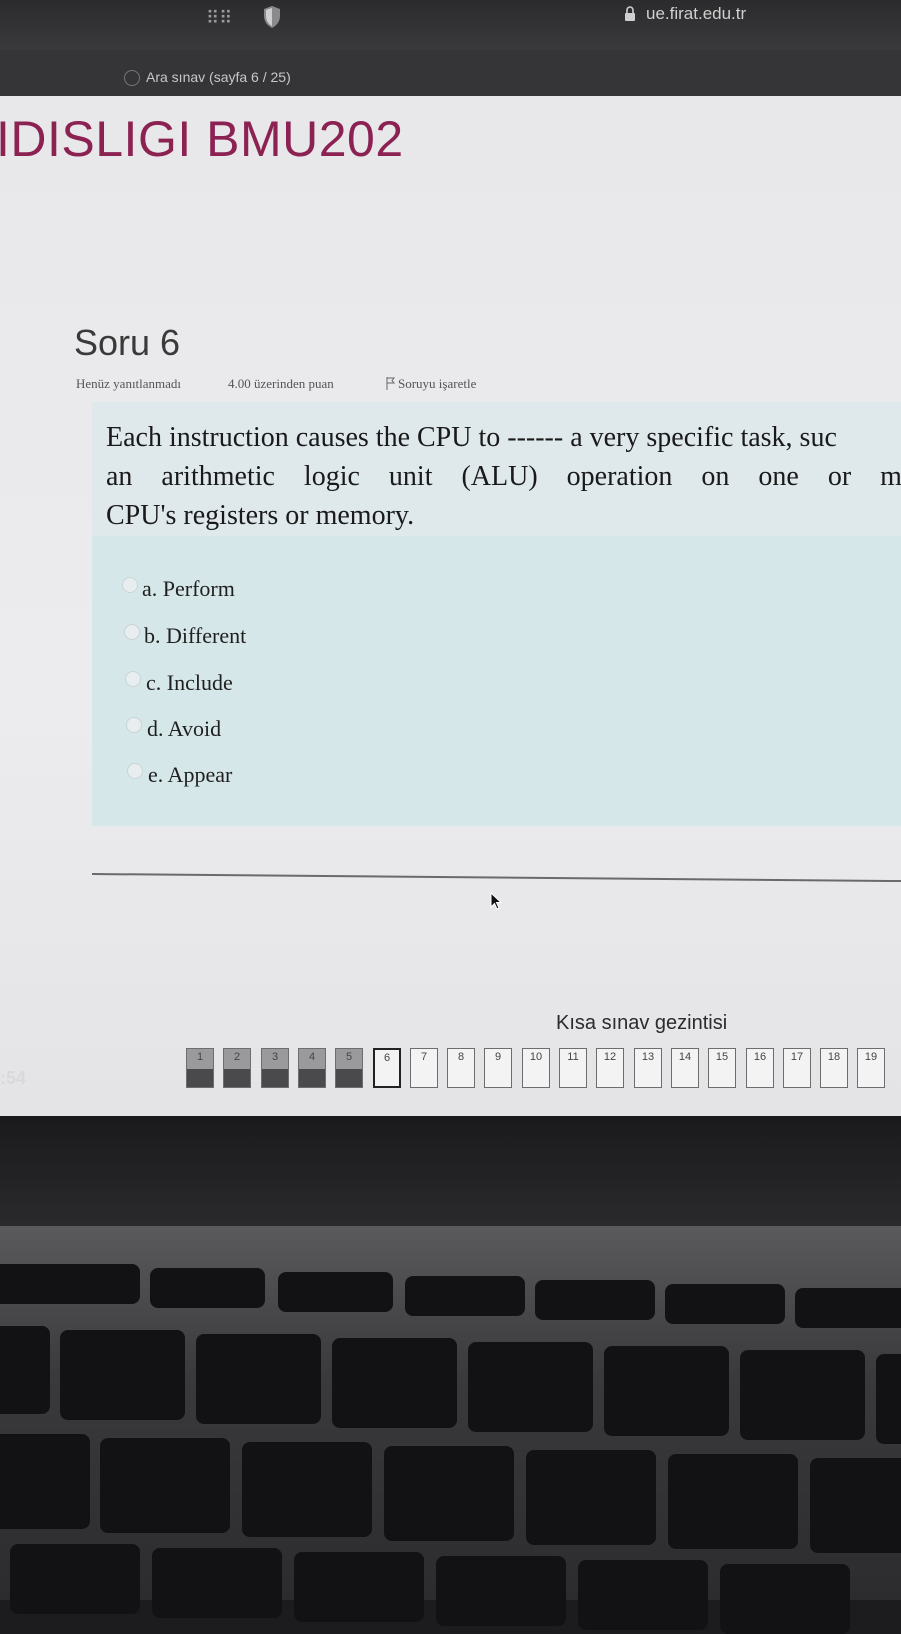 The width and height of the screenshot is (901, 1634). What do you see at coordinates (696, 14) in the screenshot?
I see `address-bar-url: ue.firat.edu.tr` at bounding box center [696, 14].